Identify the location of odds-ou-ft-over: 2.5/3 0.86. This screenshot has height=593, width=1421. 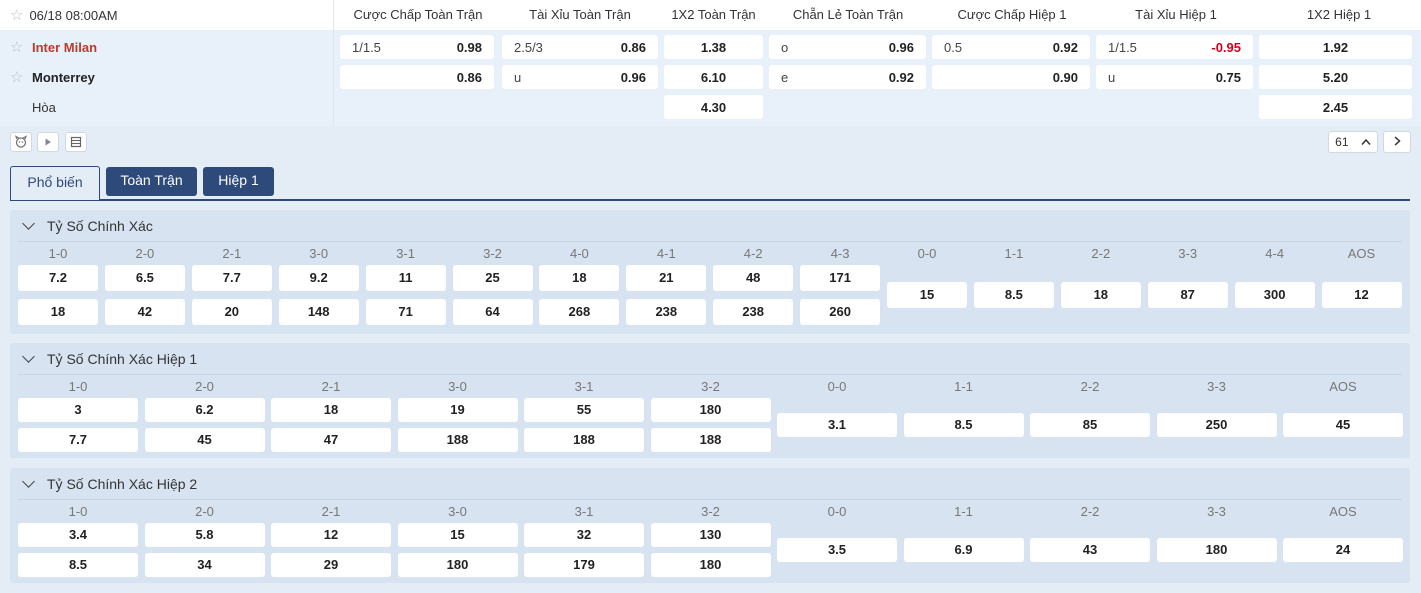
(580, 47).